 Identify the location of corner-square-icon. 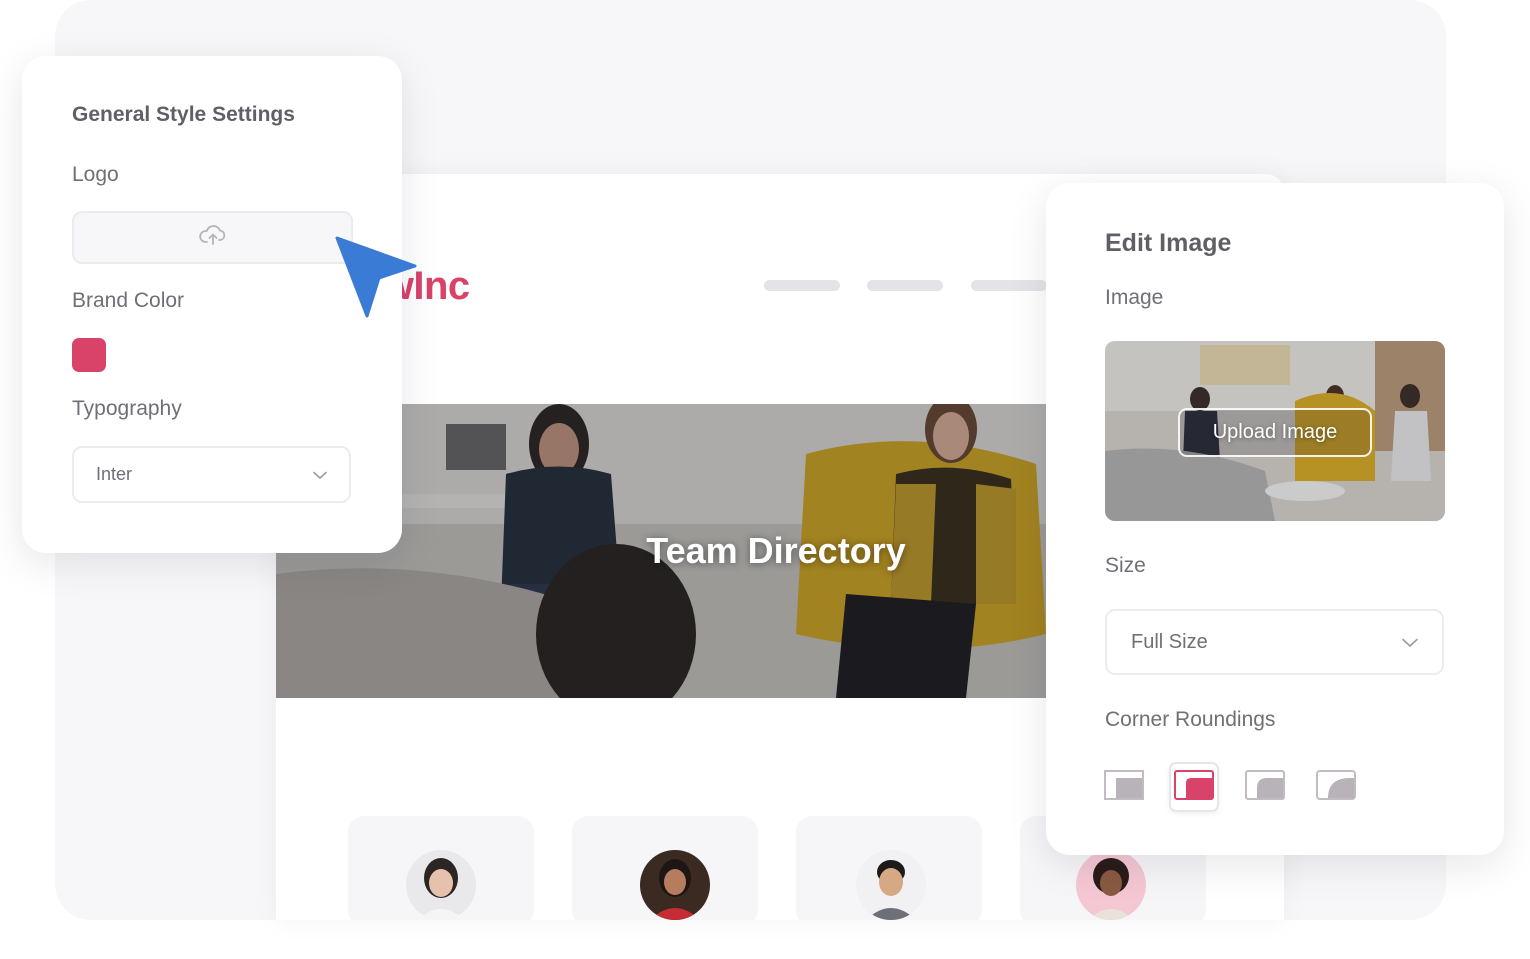
(1124, 787).